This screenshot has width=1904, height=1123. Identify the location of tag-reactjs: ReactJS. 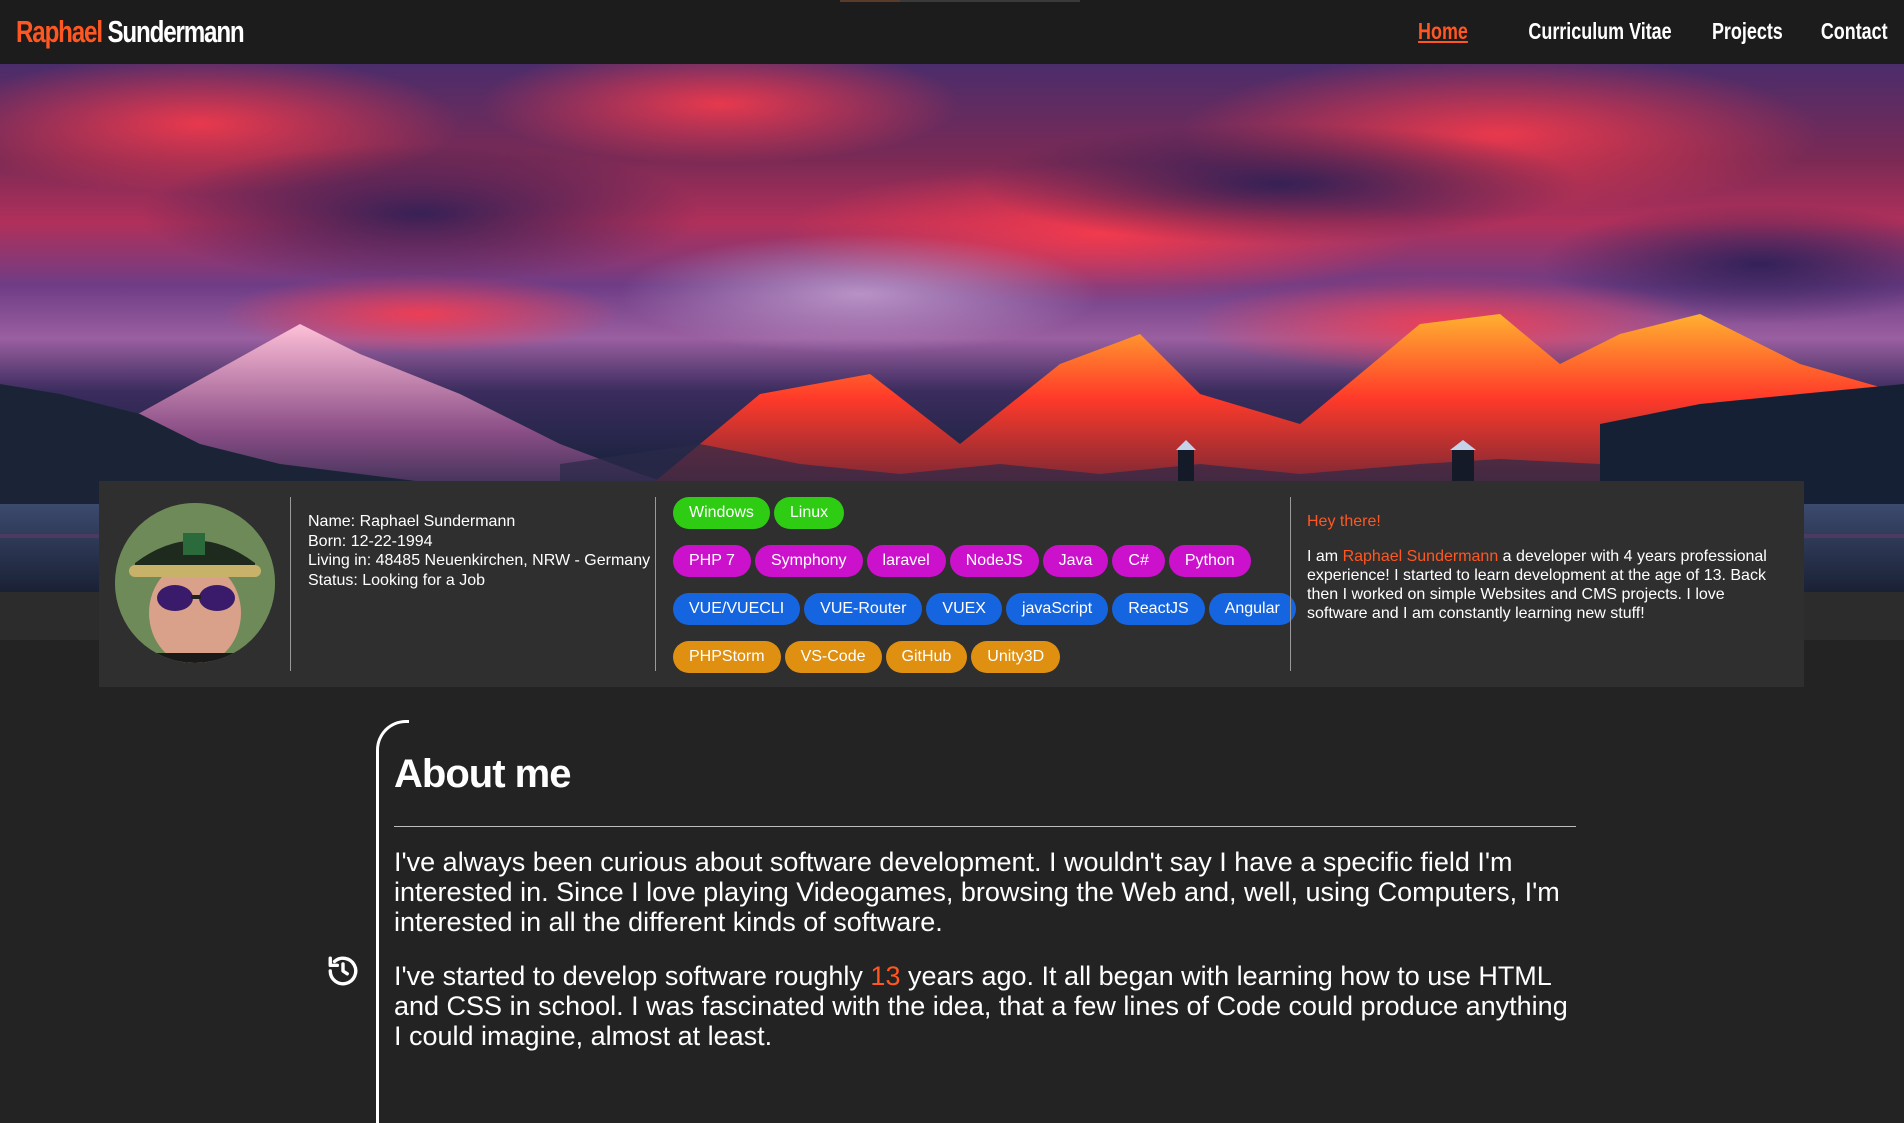
(1158, 609).